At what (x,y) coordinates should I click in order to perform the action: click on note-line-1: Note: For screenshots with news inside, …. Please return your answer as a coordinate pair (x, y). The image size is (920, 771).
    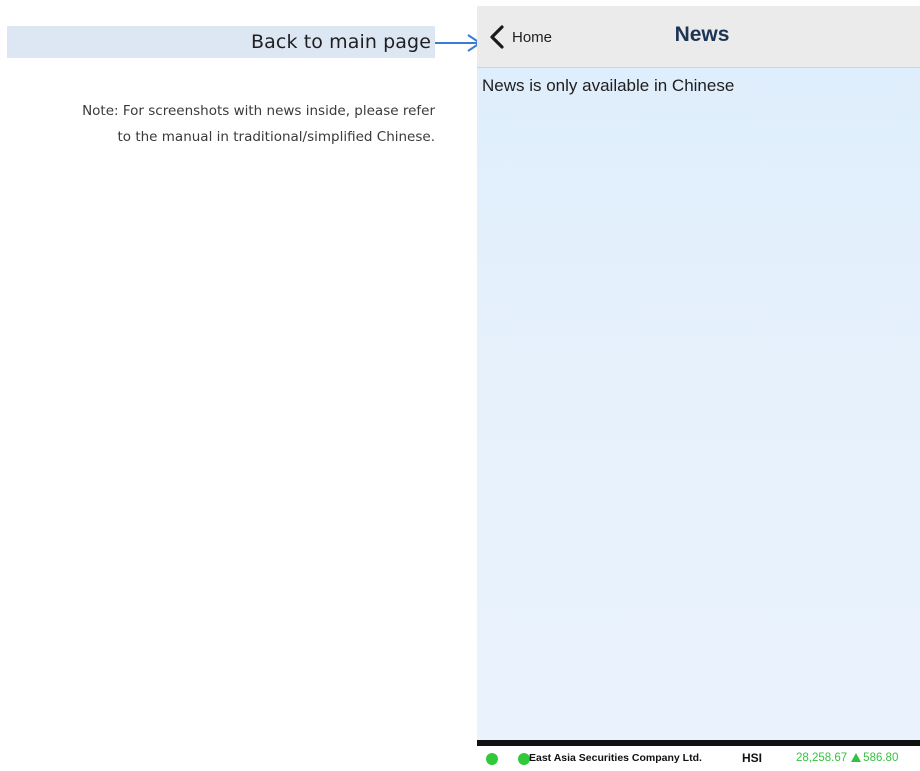
    Looking at the image, I should click on (258, 111).